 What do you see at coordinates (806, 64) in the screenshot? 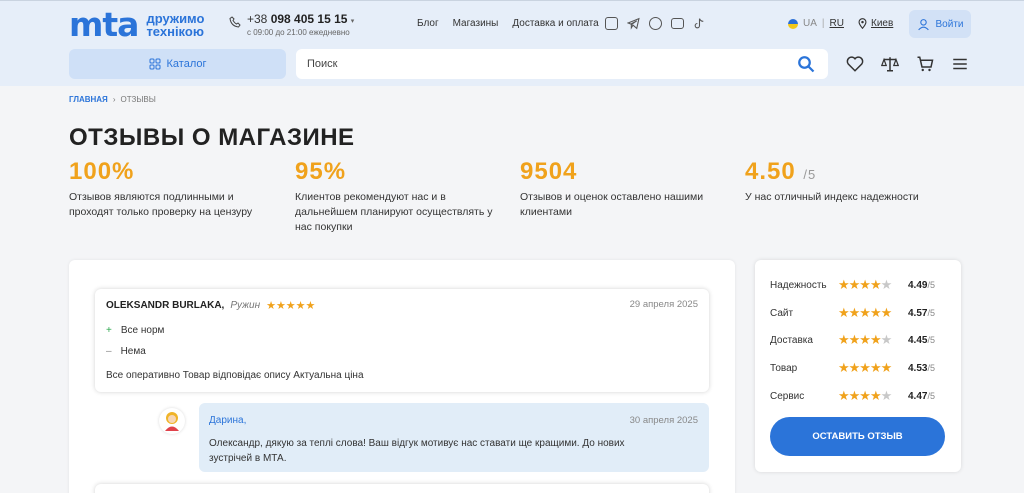
I see `search-icon` at bounding box center [806, 64].